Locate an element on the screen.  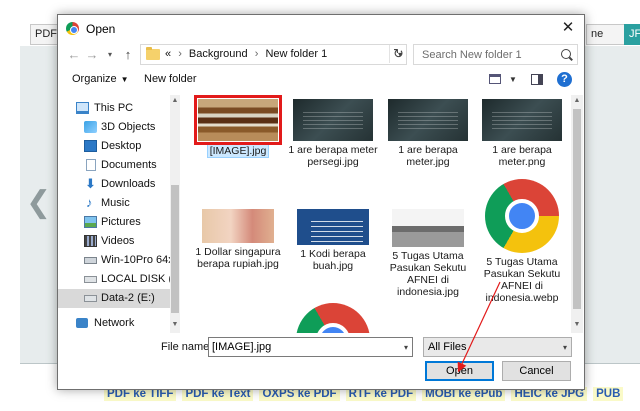
tree-item-drive-e: Data-2 (E:) is located at coordinates (119, 298).